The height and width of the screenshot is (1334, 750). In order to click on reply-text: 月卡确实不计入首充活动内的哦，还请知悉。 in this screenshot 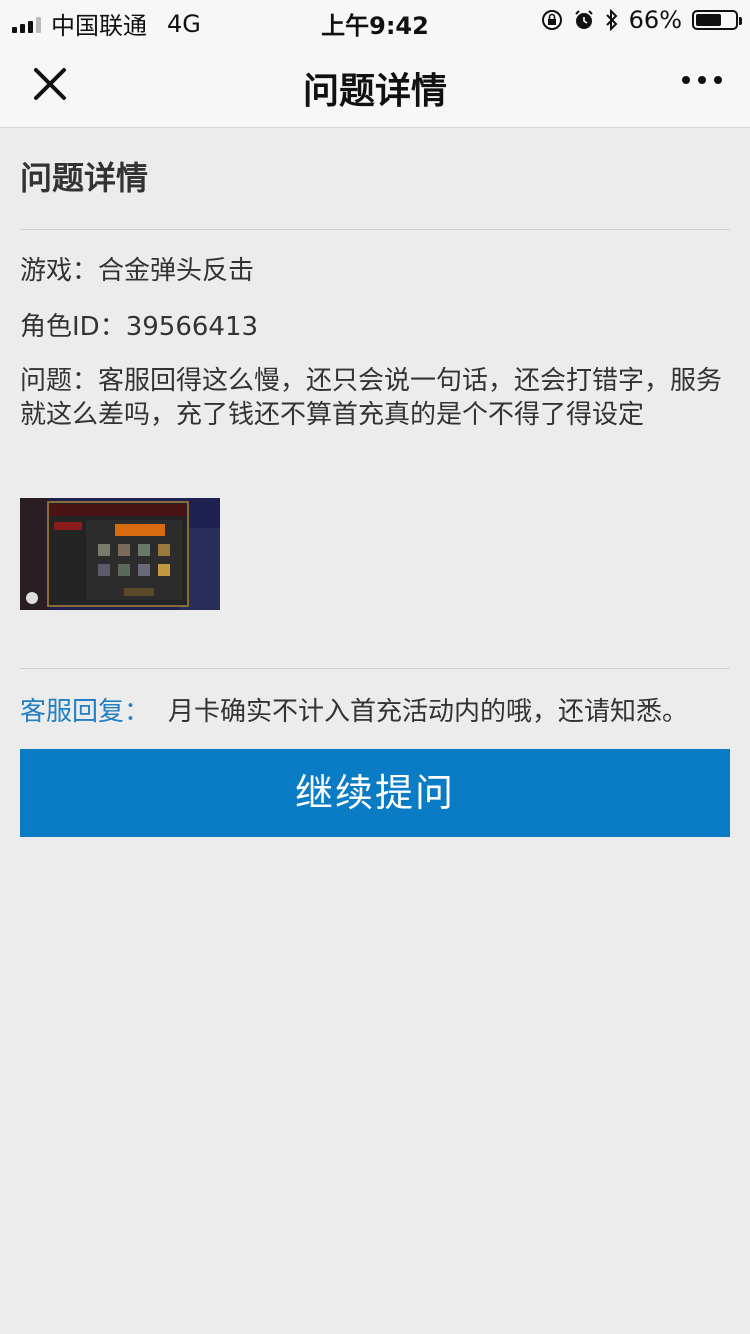, I will do `click(428, 712)`.